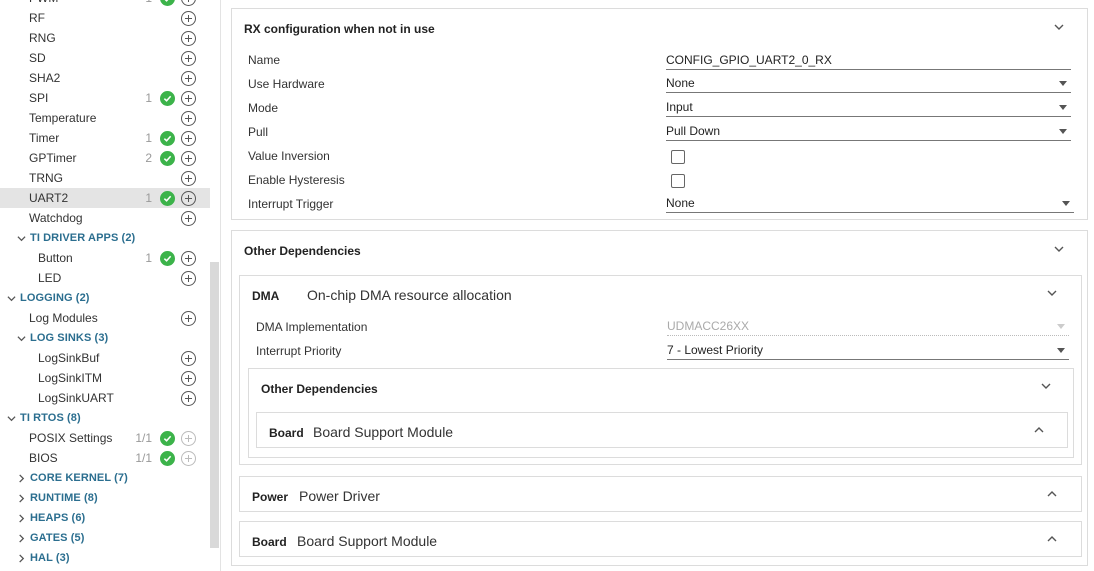  What do you see at coordinates (69, 358) in the screenshot?
I see `tree-item-label: LogSinkBuf` at bounding box center [69, 358].